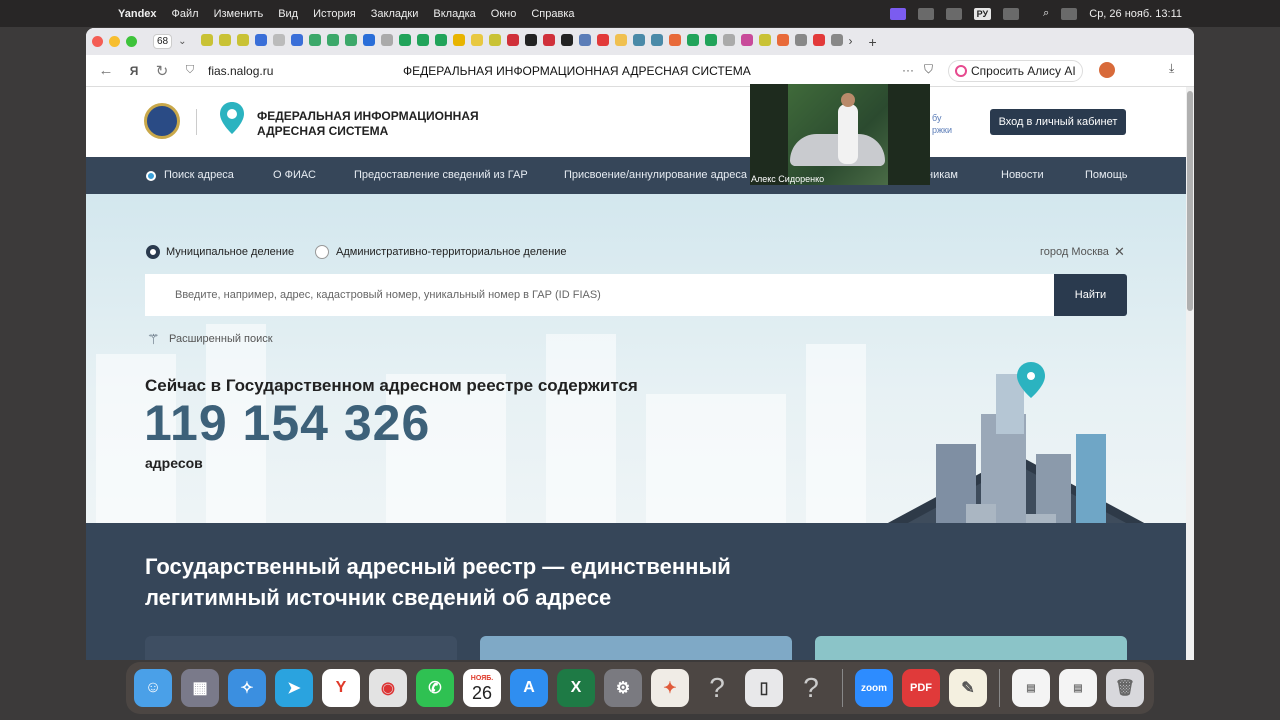 This screenshot has width=1280, height=720. What do you see at coordinates (106, 70) in the screenshot?
I see `back-arrow-icon: ←` at bounding box center [106, 70].